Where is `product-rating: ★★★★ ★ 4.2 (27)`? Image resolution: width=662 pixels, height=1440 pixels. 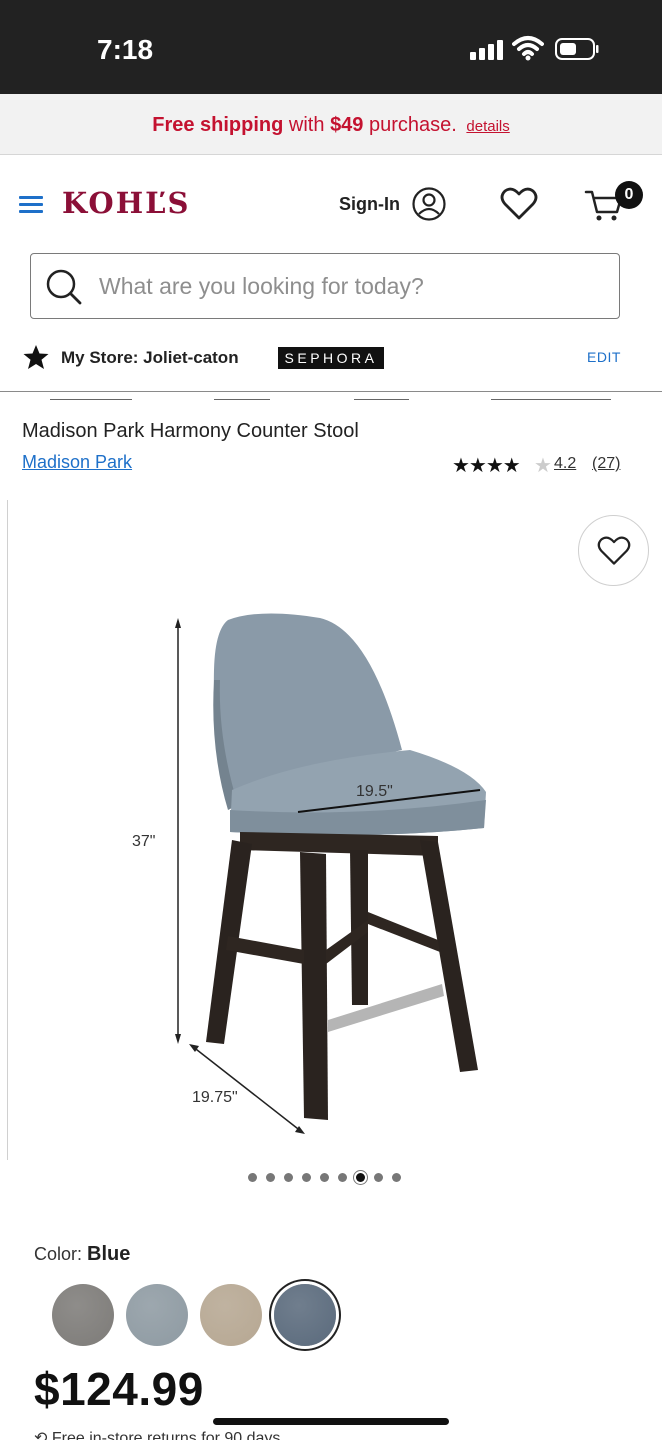
product-rating: ★★★★ ★ 4.2 (27) is located at coordinates (547, 465).